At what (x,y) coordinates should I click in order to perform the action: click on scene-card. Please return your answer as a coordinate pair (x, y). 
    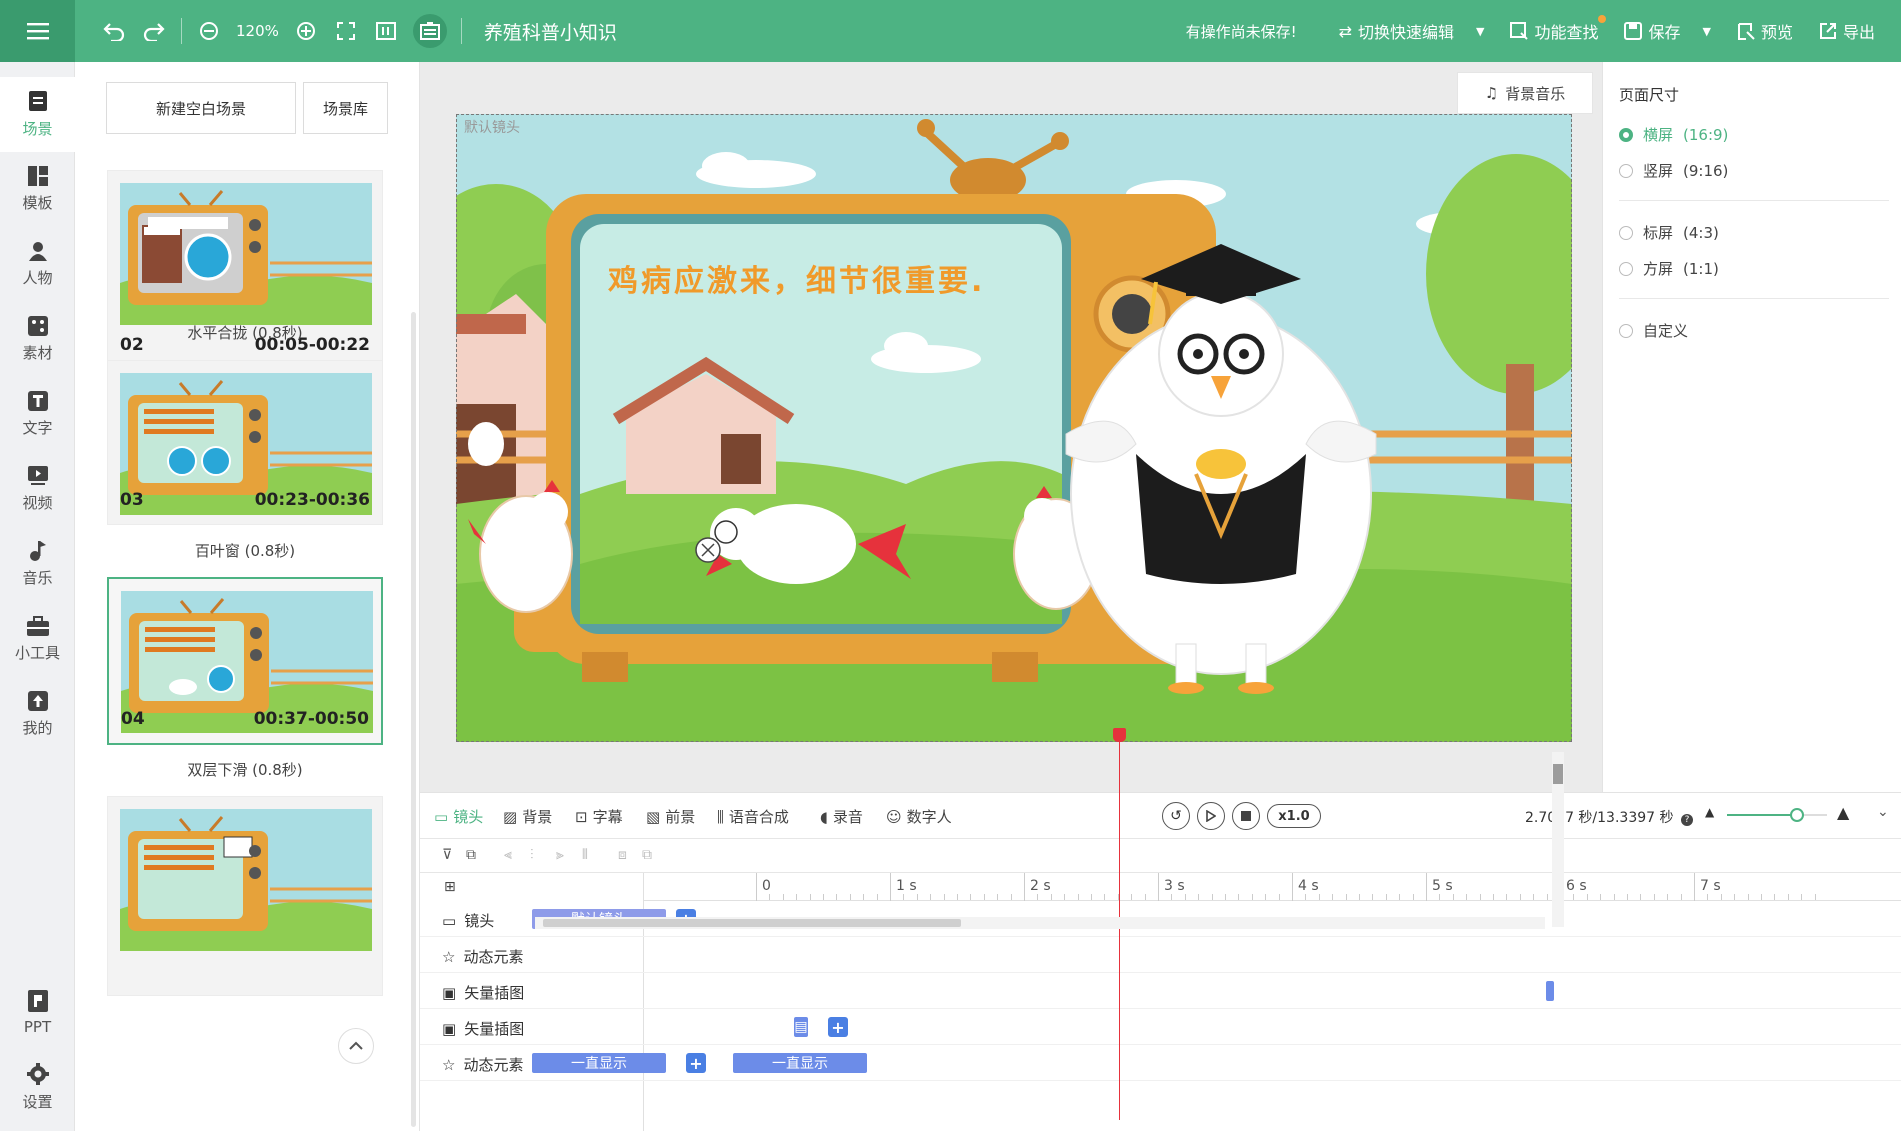
    Looking at the image, I should click on (245, 896).